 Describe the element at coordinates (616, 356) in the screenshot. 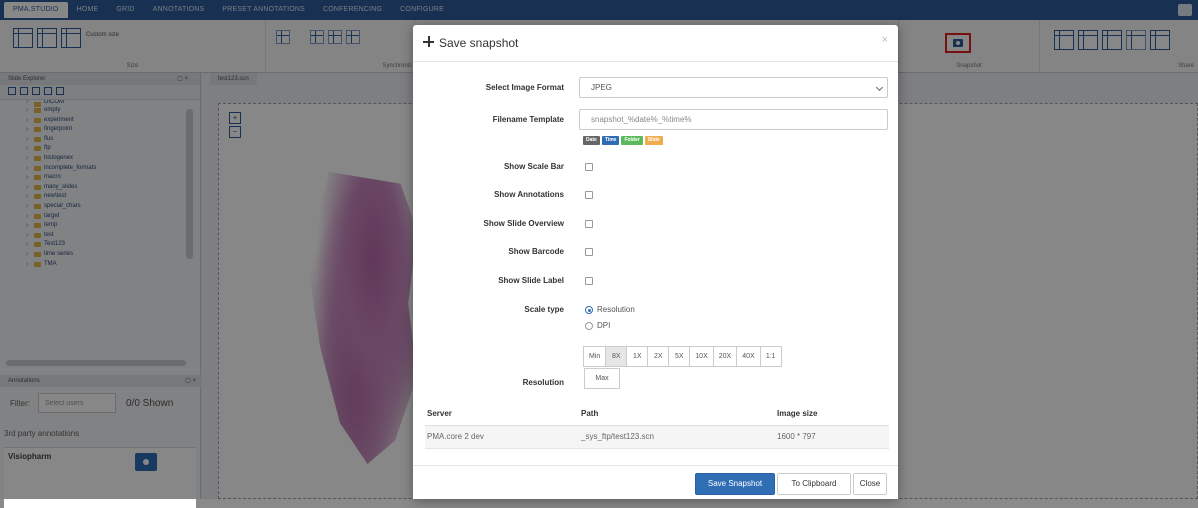

I see `resolution-button-selected: 8X` at that location.